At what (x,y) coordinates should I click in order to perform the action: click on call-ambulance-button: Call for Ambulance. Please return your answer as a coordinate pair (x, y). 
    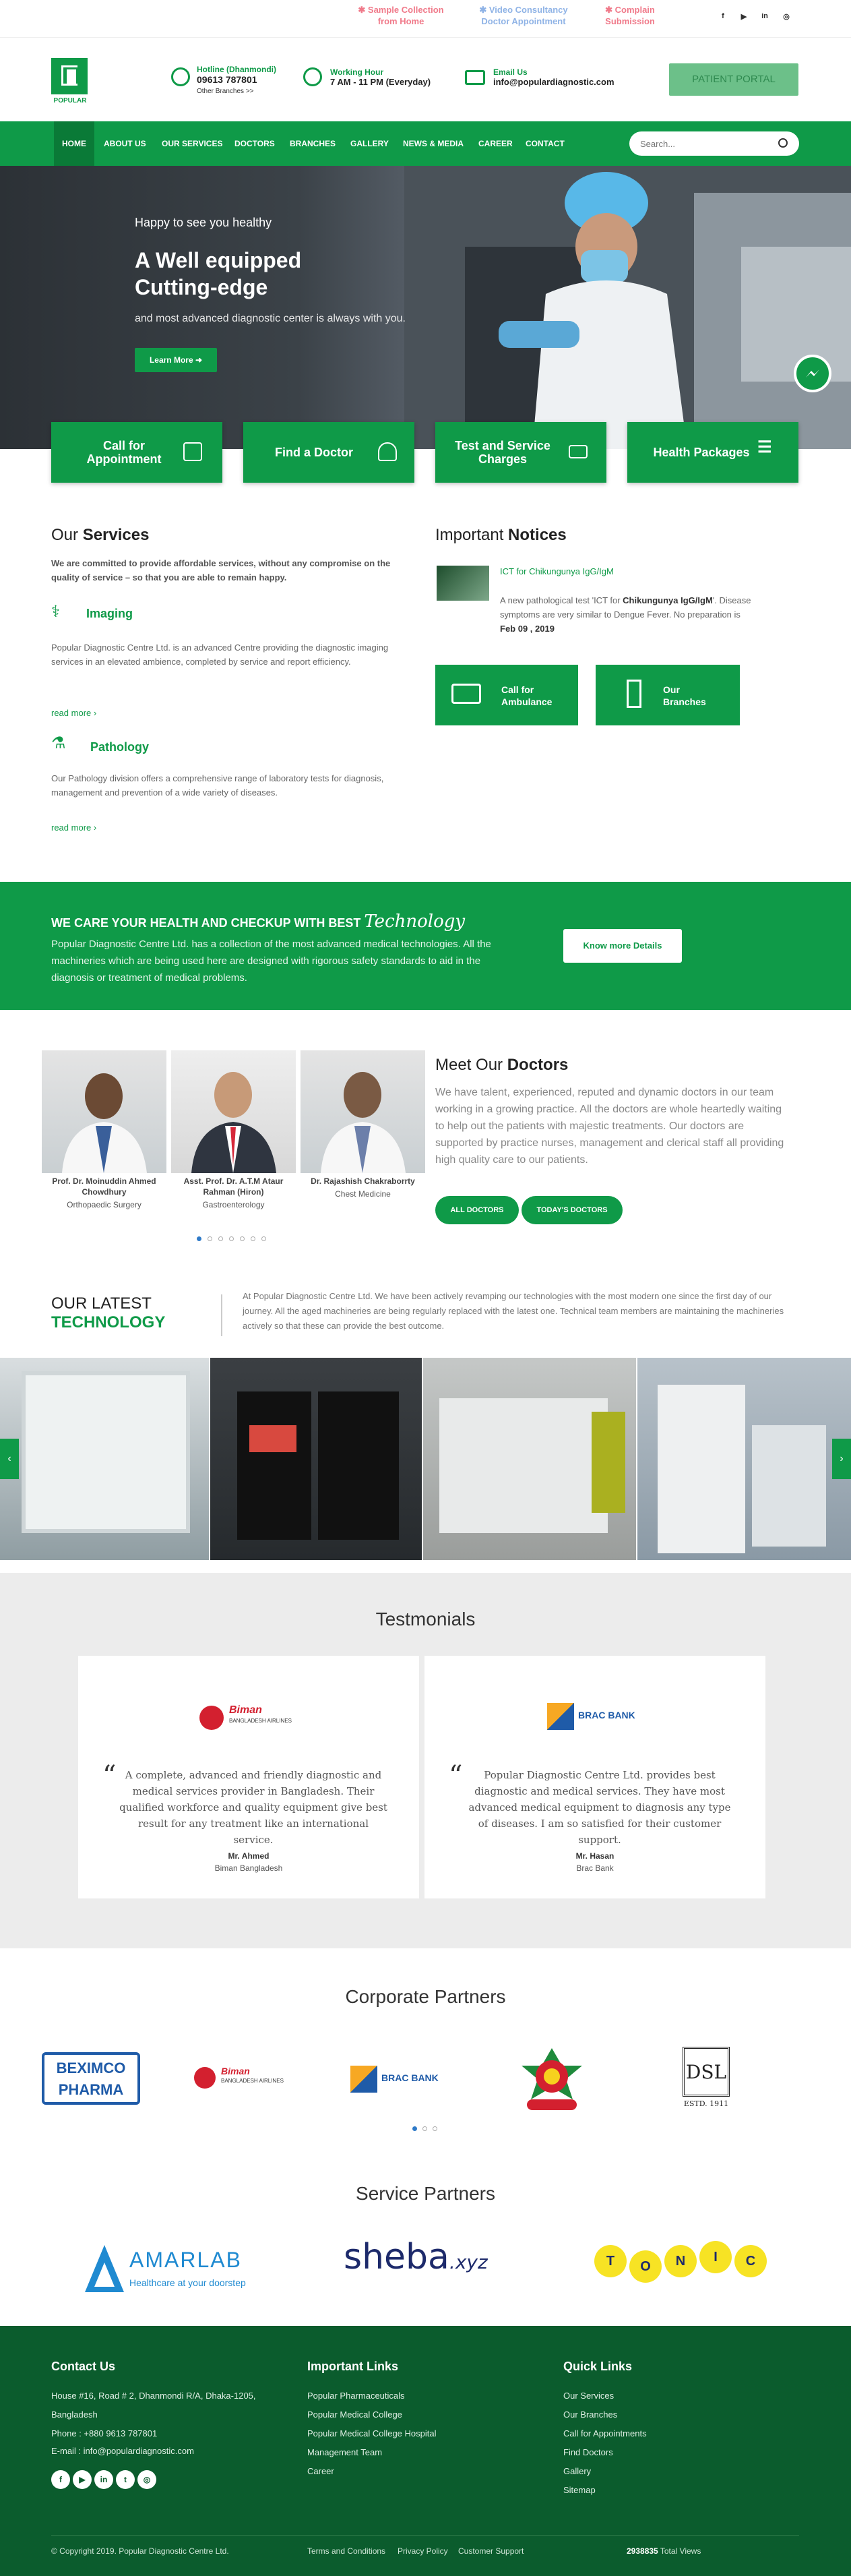
    Looking at the image, I should click on (506, 695).